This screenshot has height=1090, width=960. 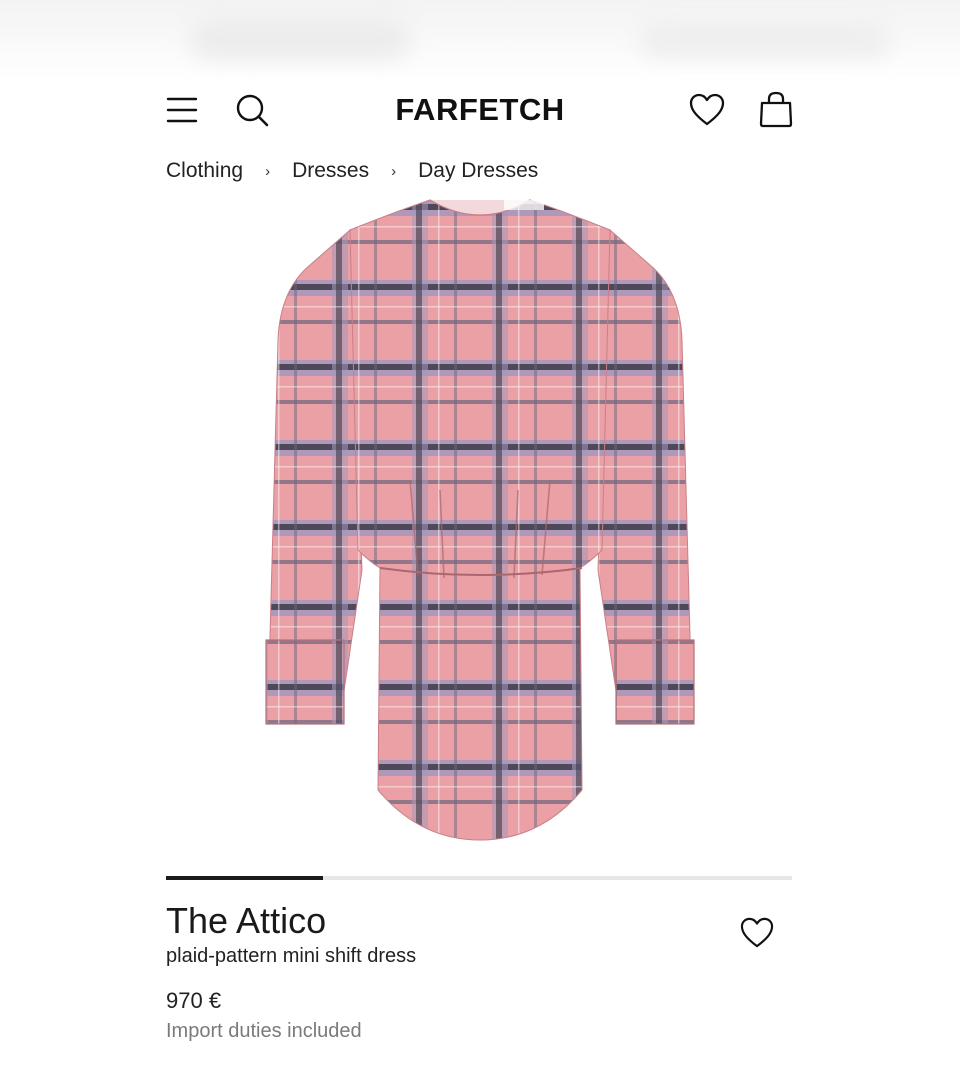 I want to click on import-duties-note: Import duties included, so click(x=264, y=1031).